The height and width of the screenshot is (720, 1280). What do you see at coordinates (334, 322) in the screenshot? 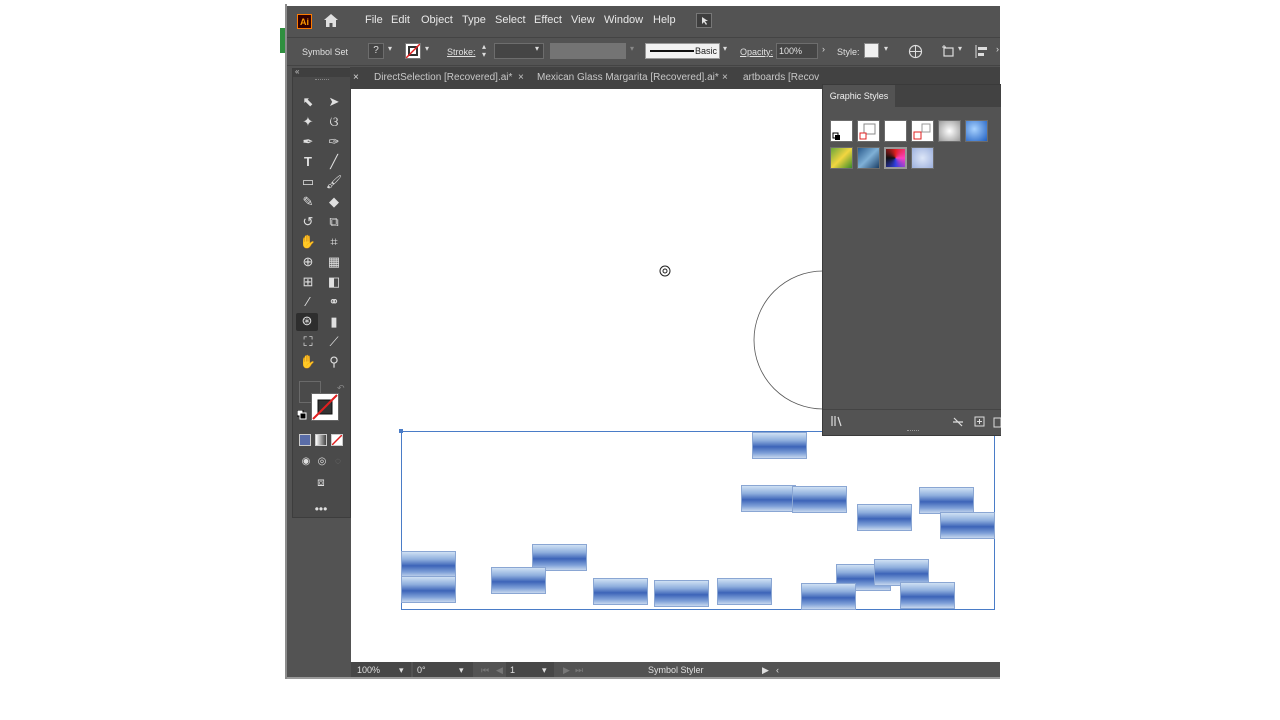
I see `column-graph-tool-icon: ▮` at bounding box center [334, 322].